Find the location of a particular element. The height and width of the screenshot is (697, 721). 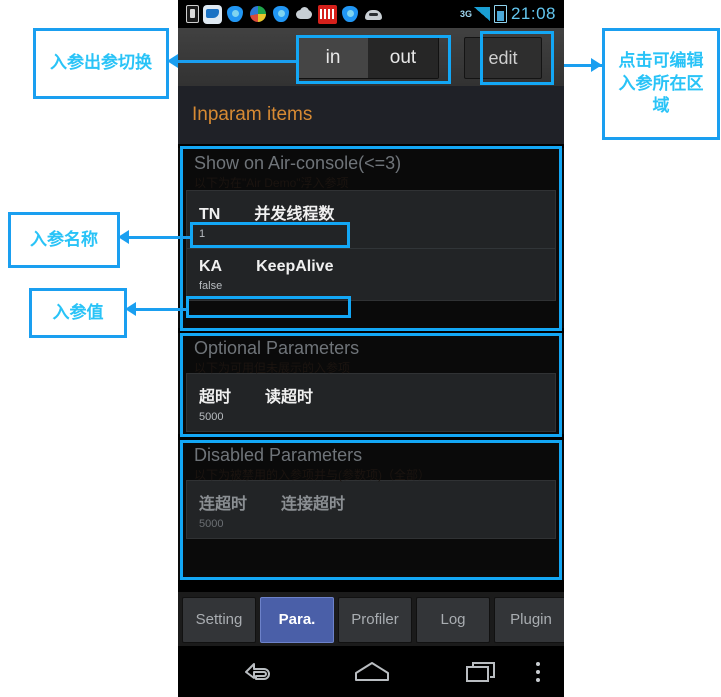

action-bar: in out edit is located at coordinates (371, 57).